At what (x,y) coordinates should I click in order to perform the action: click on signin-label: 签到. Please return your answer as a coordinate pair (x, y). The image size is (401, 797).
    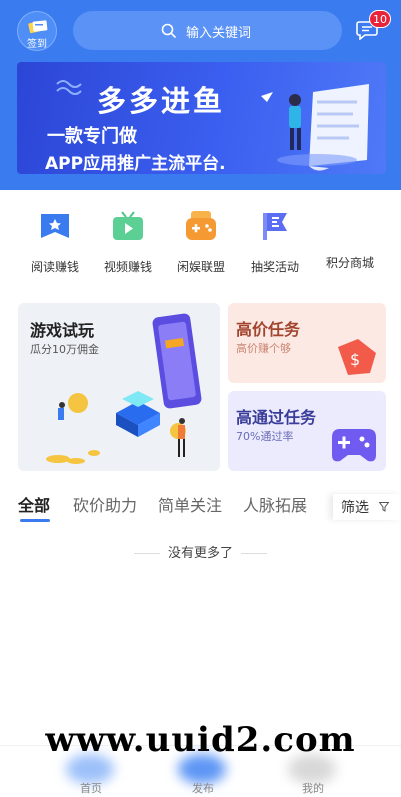
    Looking at the image, I should click on (37, 44).